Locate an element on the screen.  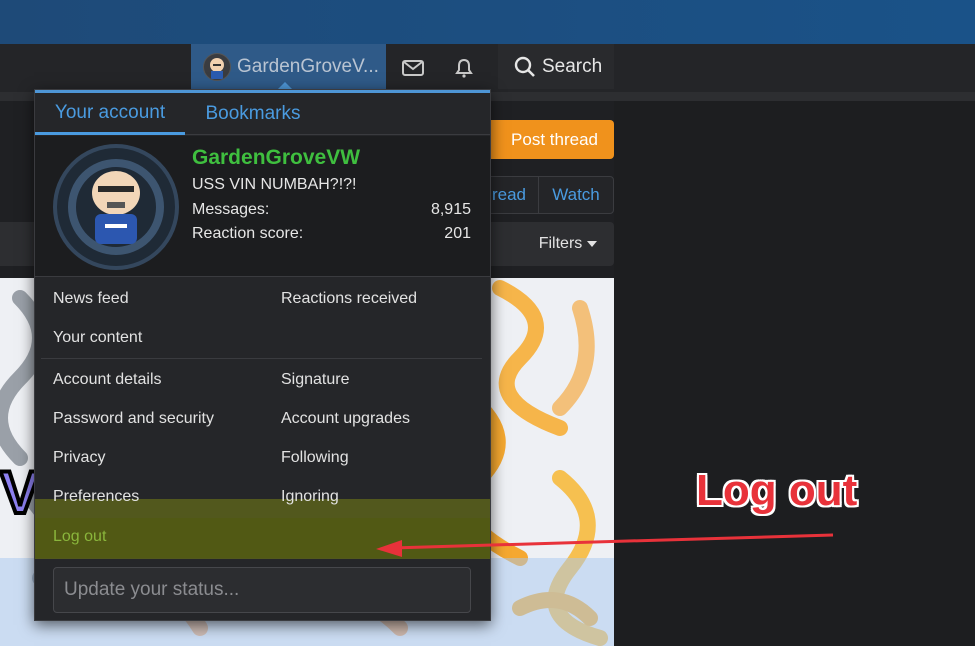
annotation-arrow is located at coordinates (605, 545).